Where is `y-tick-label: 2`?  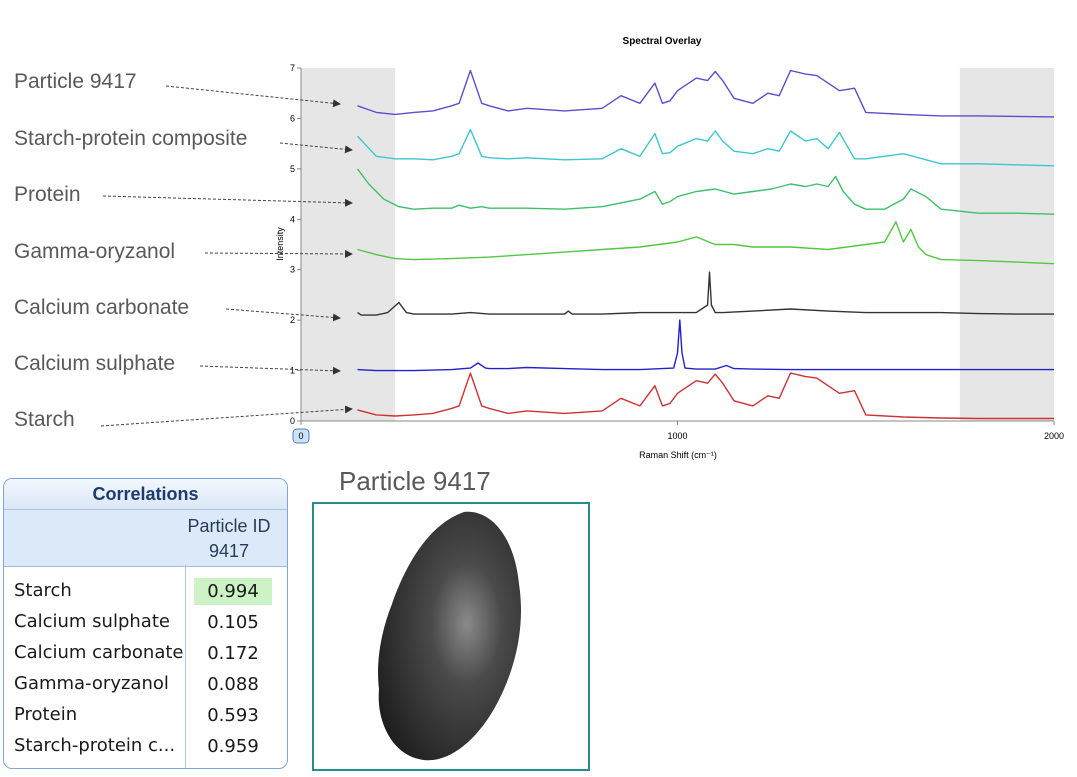
y-tick-label: 2 is located at coordinates (292, 320).